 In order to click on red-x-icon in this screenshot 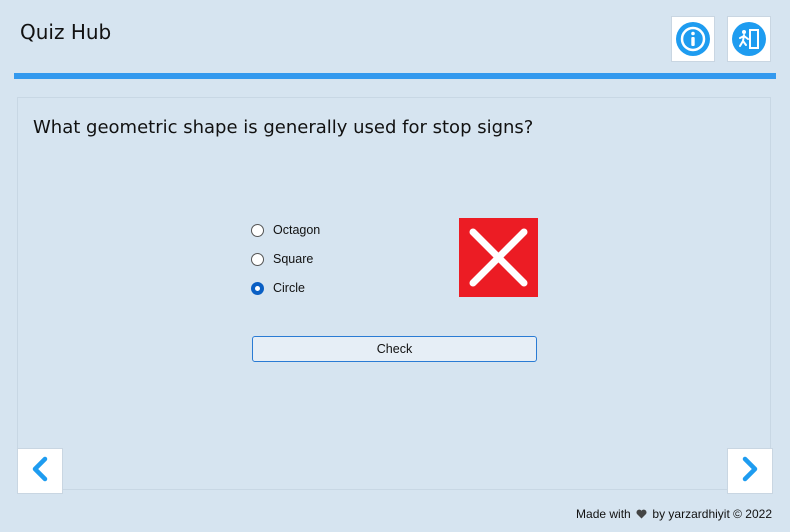, I will do `click(498, 257)`.